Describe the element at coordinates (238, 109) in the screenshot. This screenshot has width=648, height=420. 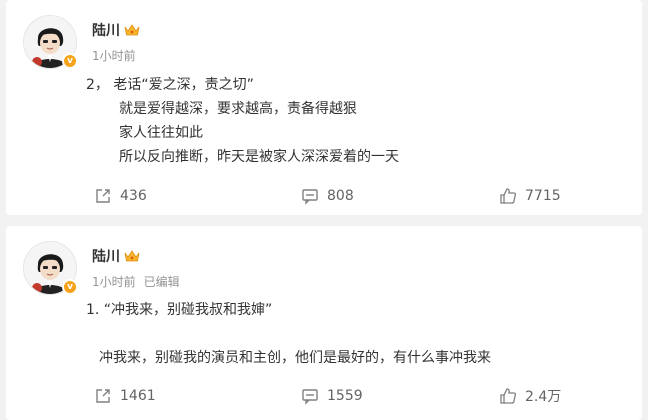
I see `content-line: 就是爱得越深，要求越高，责备得越狠` at that location.